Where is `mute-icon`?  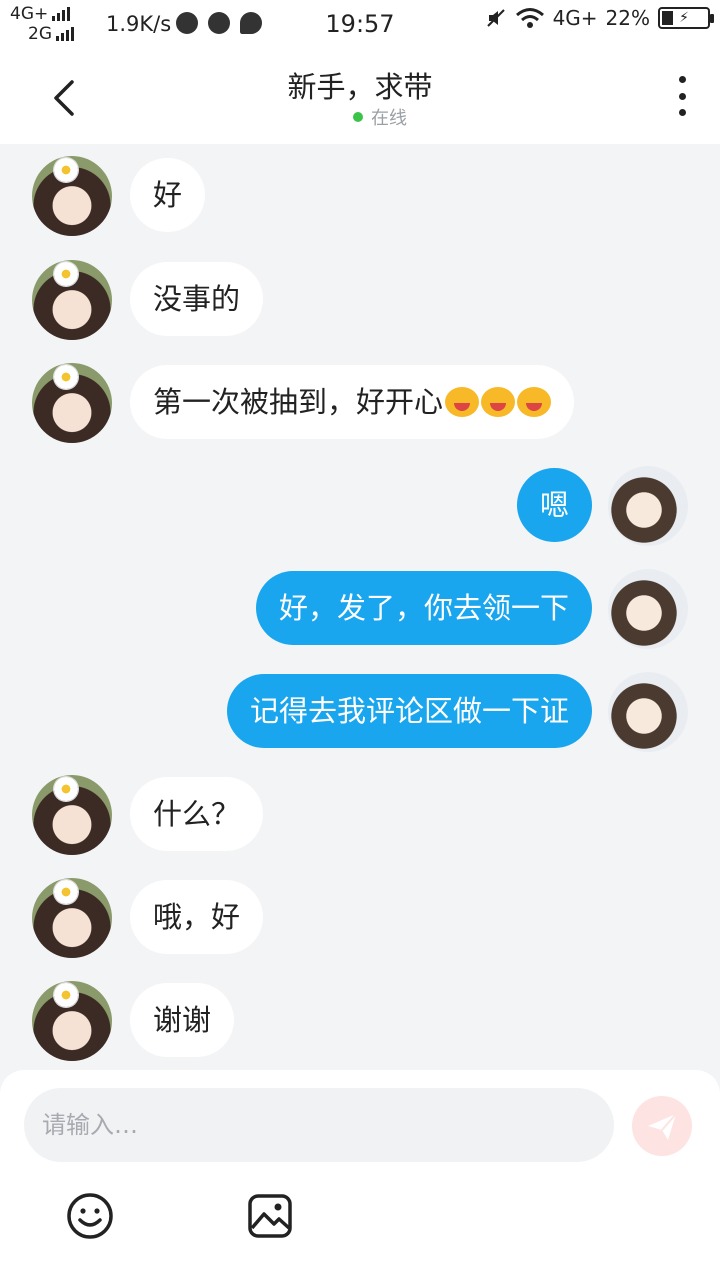
mute-icon is located at coordinates (495, 18).